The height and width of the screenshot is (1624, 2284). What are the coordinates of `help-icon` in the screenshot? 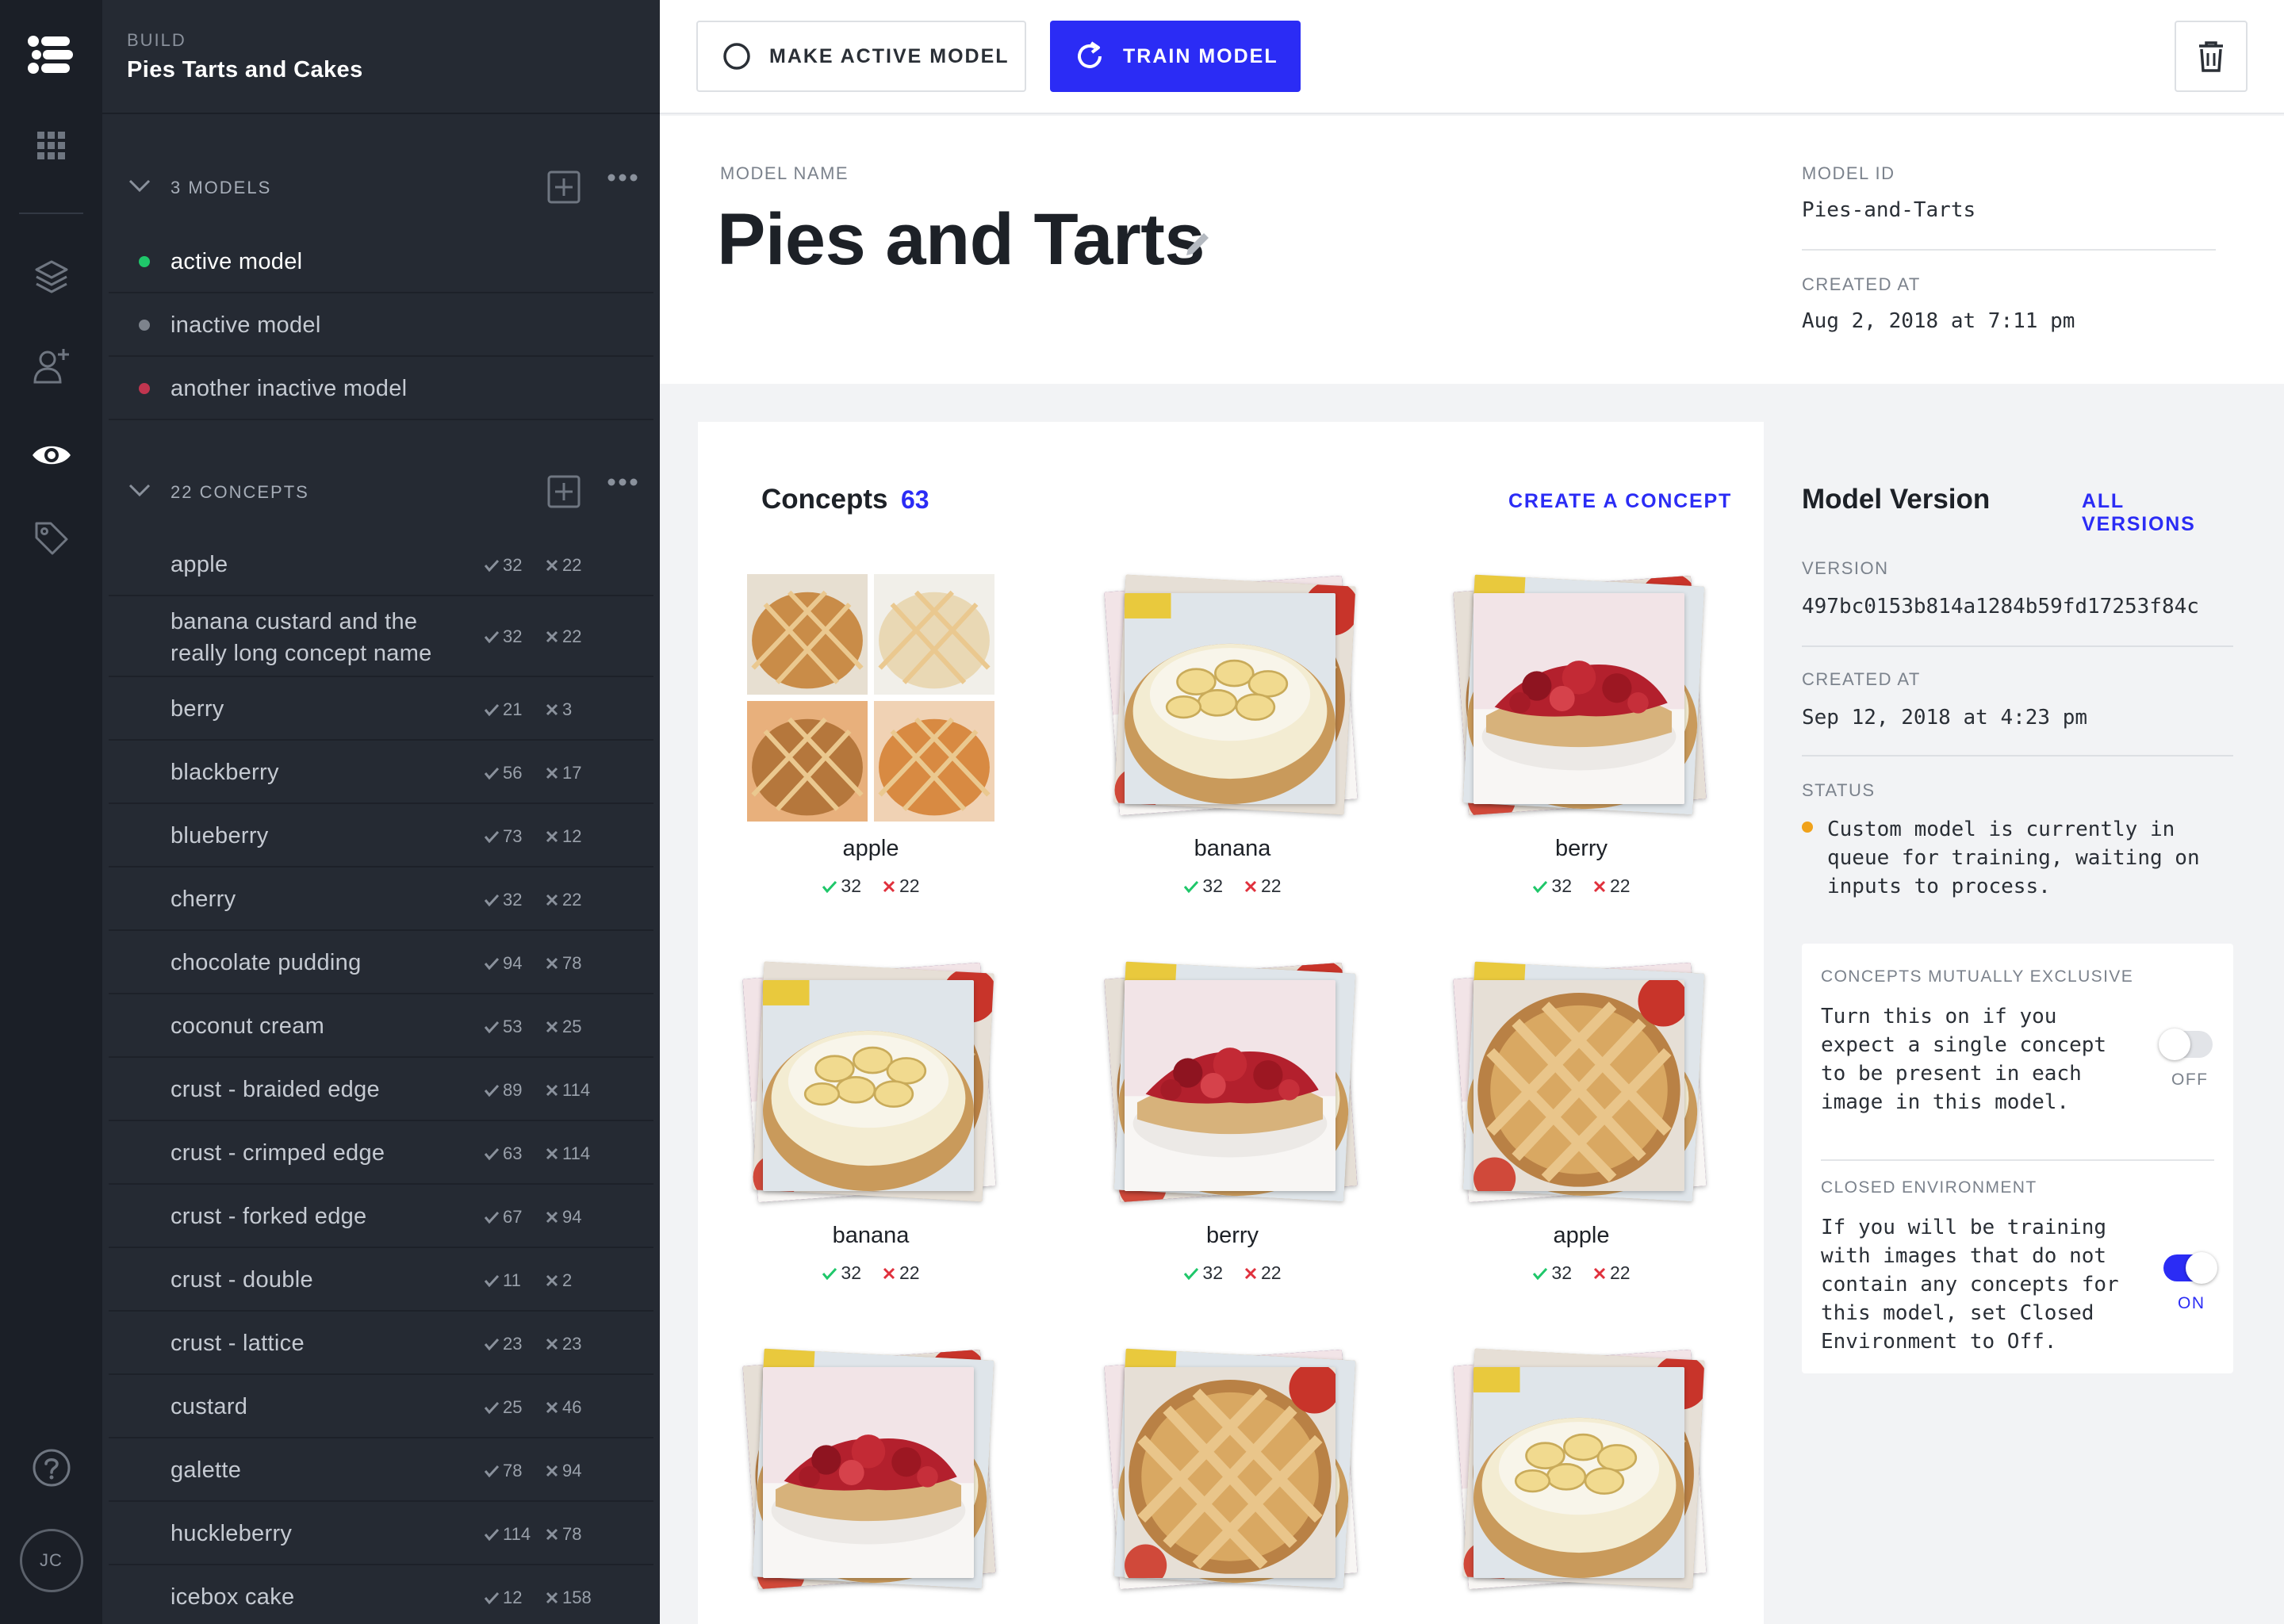 It's located at (51, 1468).